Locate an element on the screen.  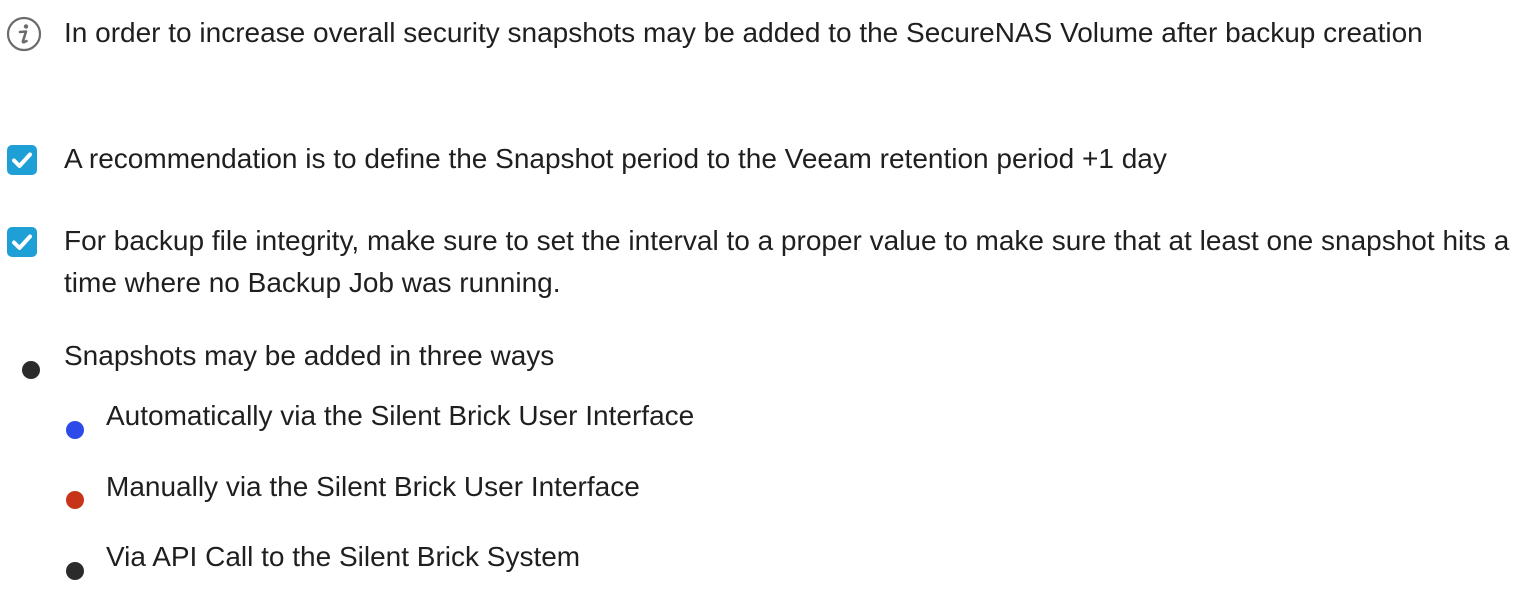
bullet-item-text: Snapshots may be added in three ways is located at coordinates (309, 355).